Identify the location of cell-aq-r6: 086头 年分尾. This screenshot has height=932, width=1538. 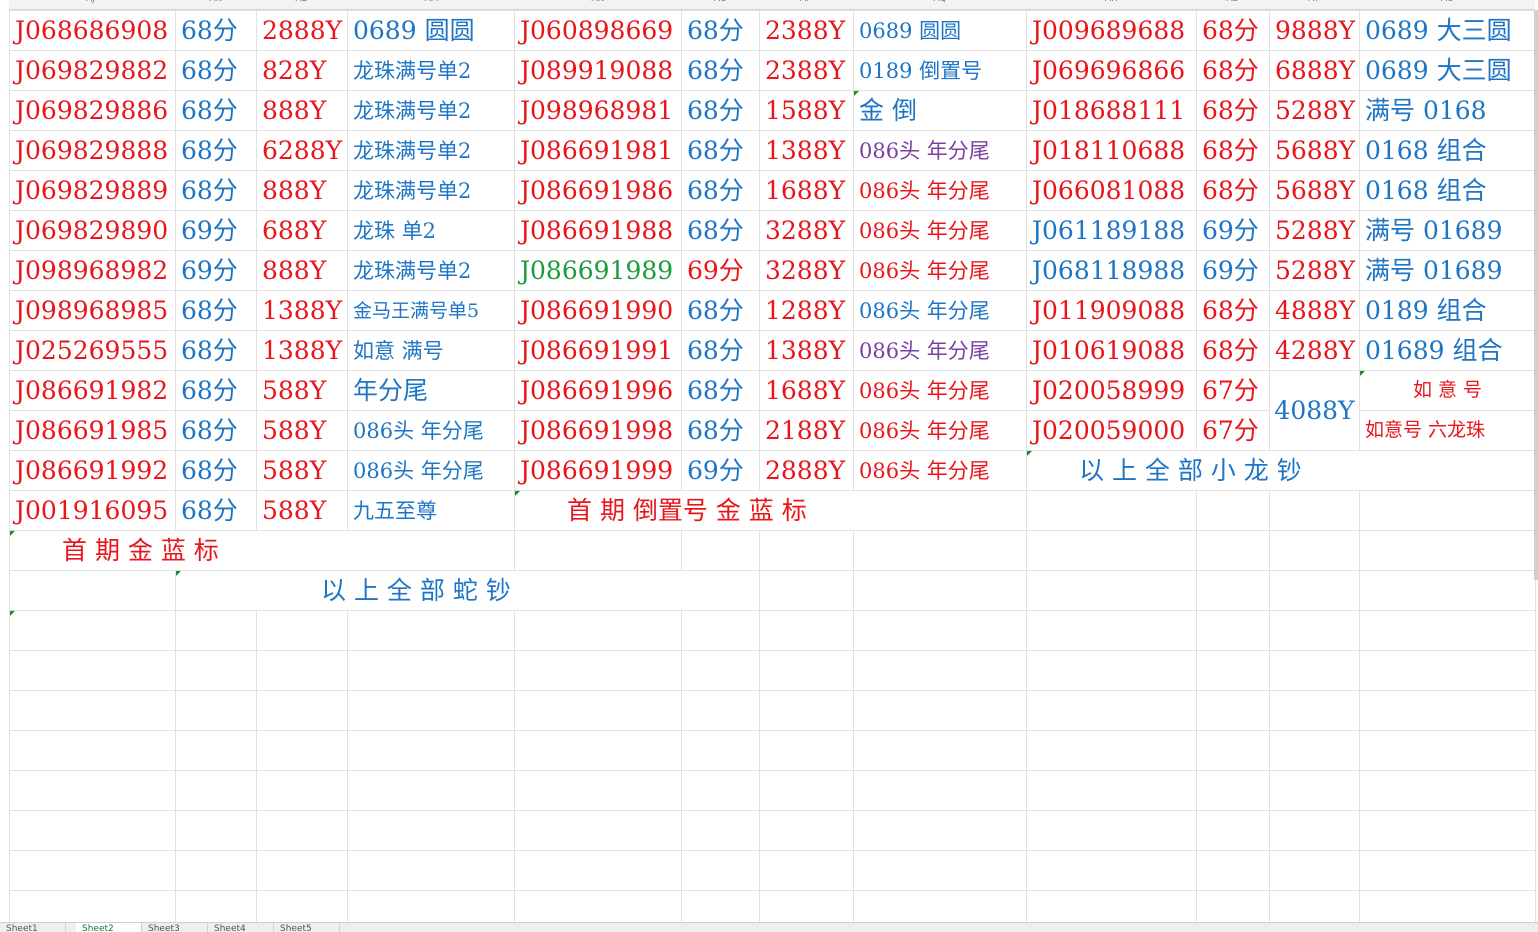
(940, 230).